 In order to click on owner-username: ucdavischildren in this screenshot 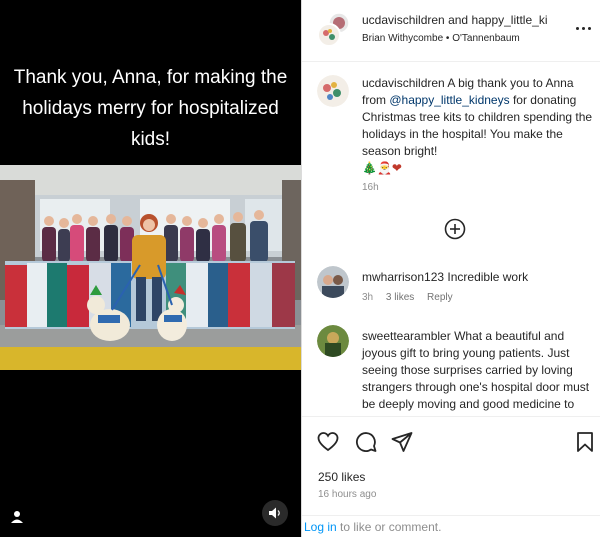, I will do `click(403, 20)`.